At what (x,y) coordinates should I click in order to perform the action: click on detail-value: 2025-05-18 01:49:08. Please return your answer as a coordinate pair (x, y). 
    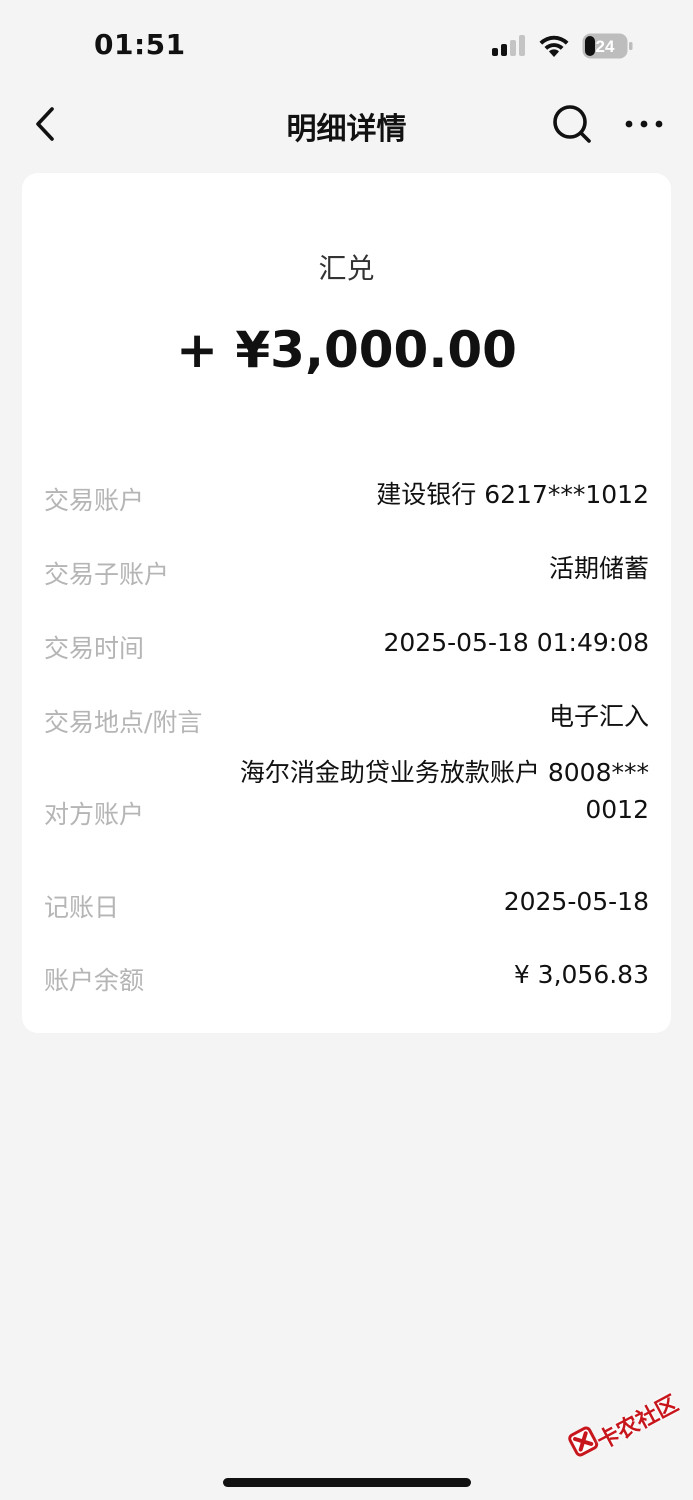
    Looking at the image, I should click on (516, 642).